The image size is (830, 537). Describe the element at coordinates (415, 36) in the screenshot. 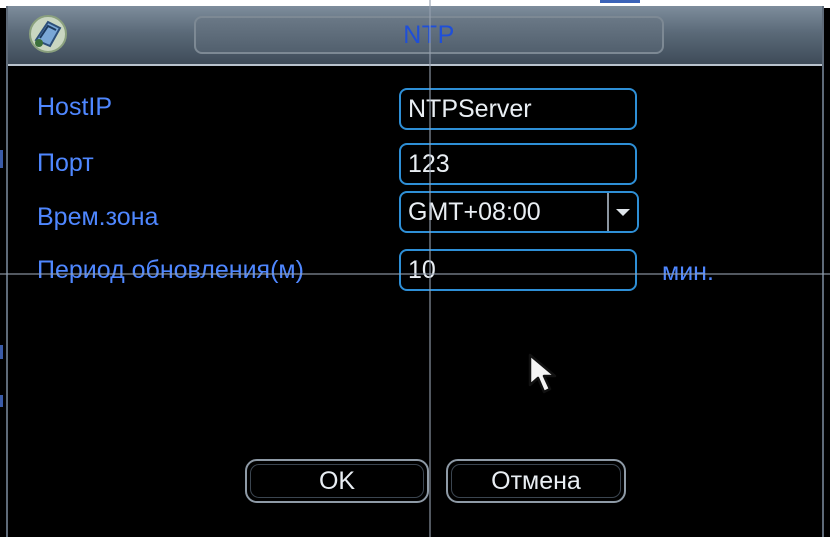

I see `dialog-titlebar: NTP` at that location.